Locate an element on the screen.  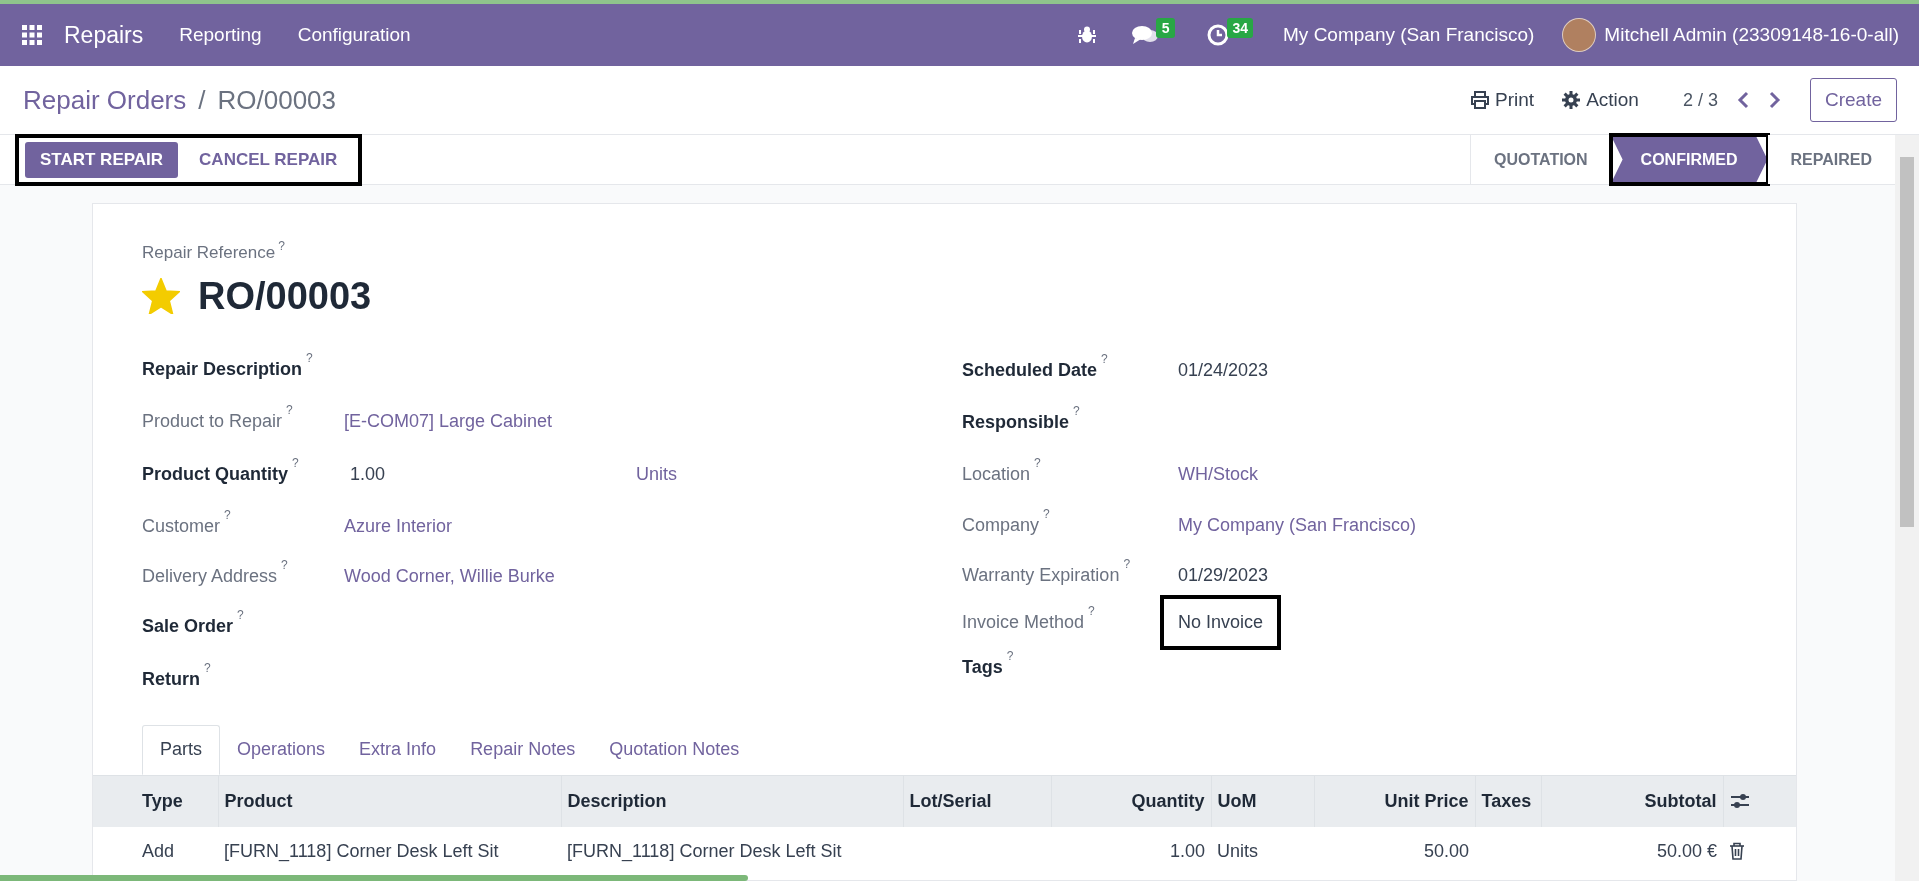
field-value: 01/24/2023 is located at coordinates (1223, 370).